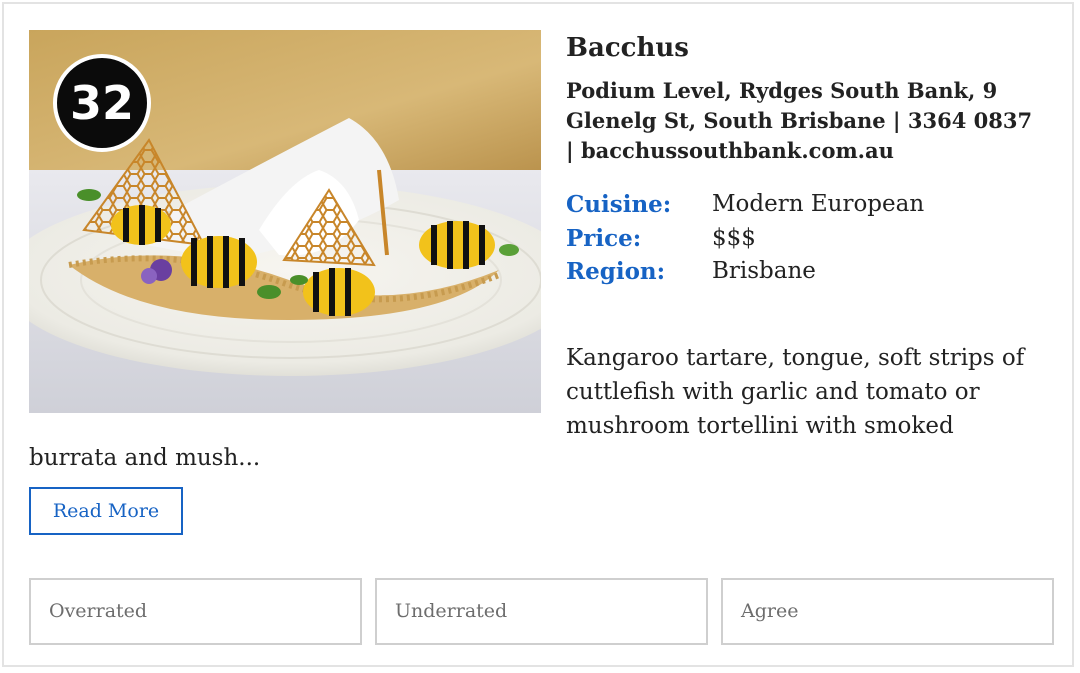 Image resolution: width=1080 pixels, height=673 pixels. What do you see at coordinates (195, 611) in the screenshot?
I see `overrated-button: Overrated` at bounding box center [195, 611].